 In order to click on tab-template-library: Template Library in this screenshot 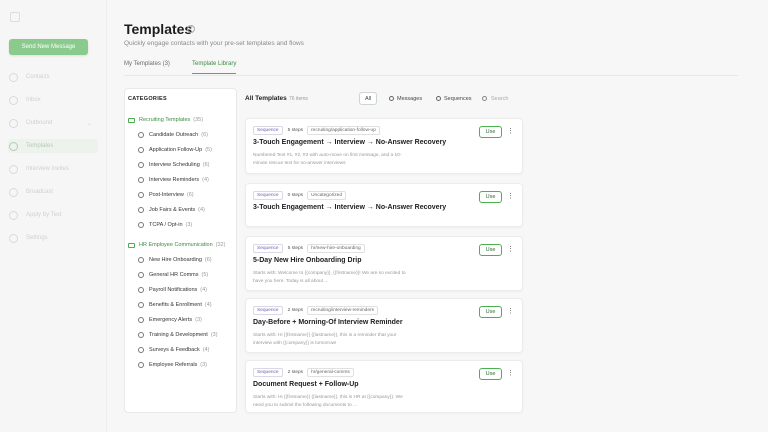, I will do `click(214, 67)`.